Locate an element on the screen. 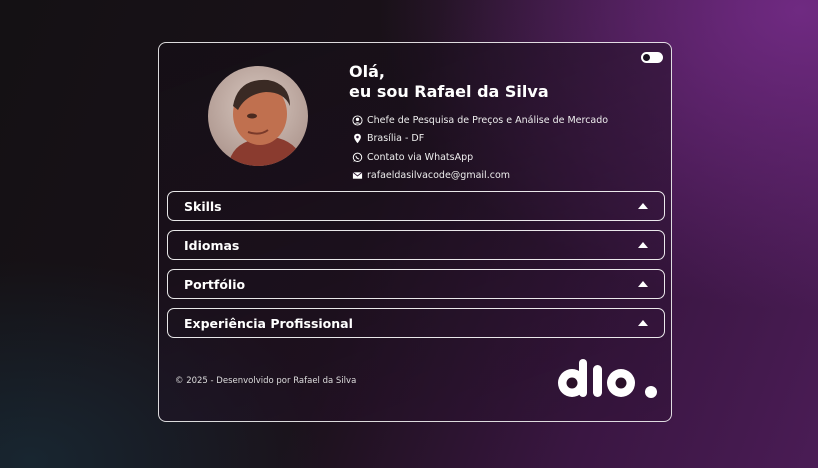  accordion-portfolio: Portfólio is located at coordinates (416, 284).